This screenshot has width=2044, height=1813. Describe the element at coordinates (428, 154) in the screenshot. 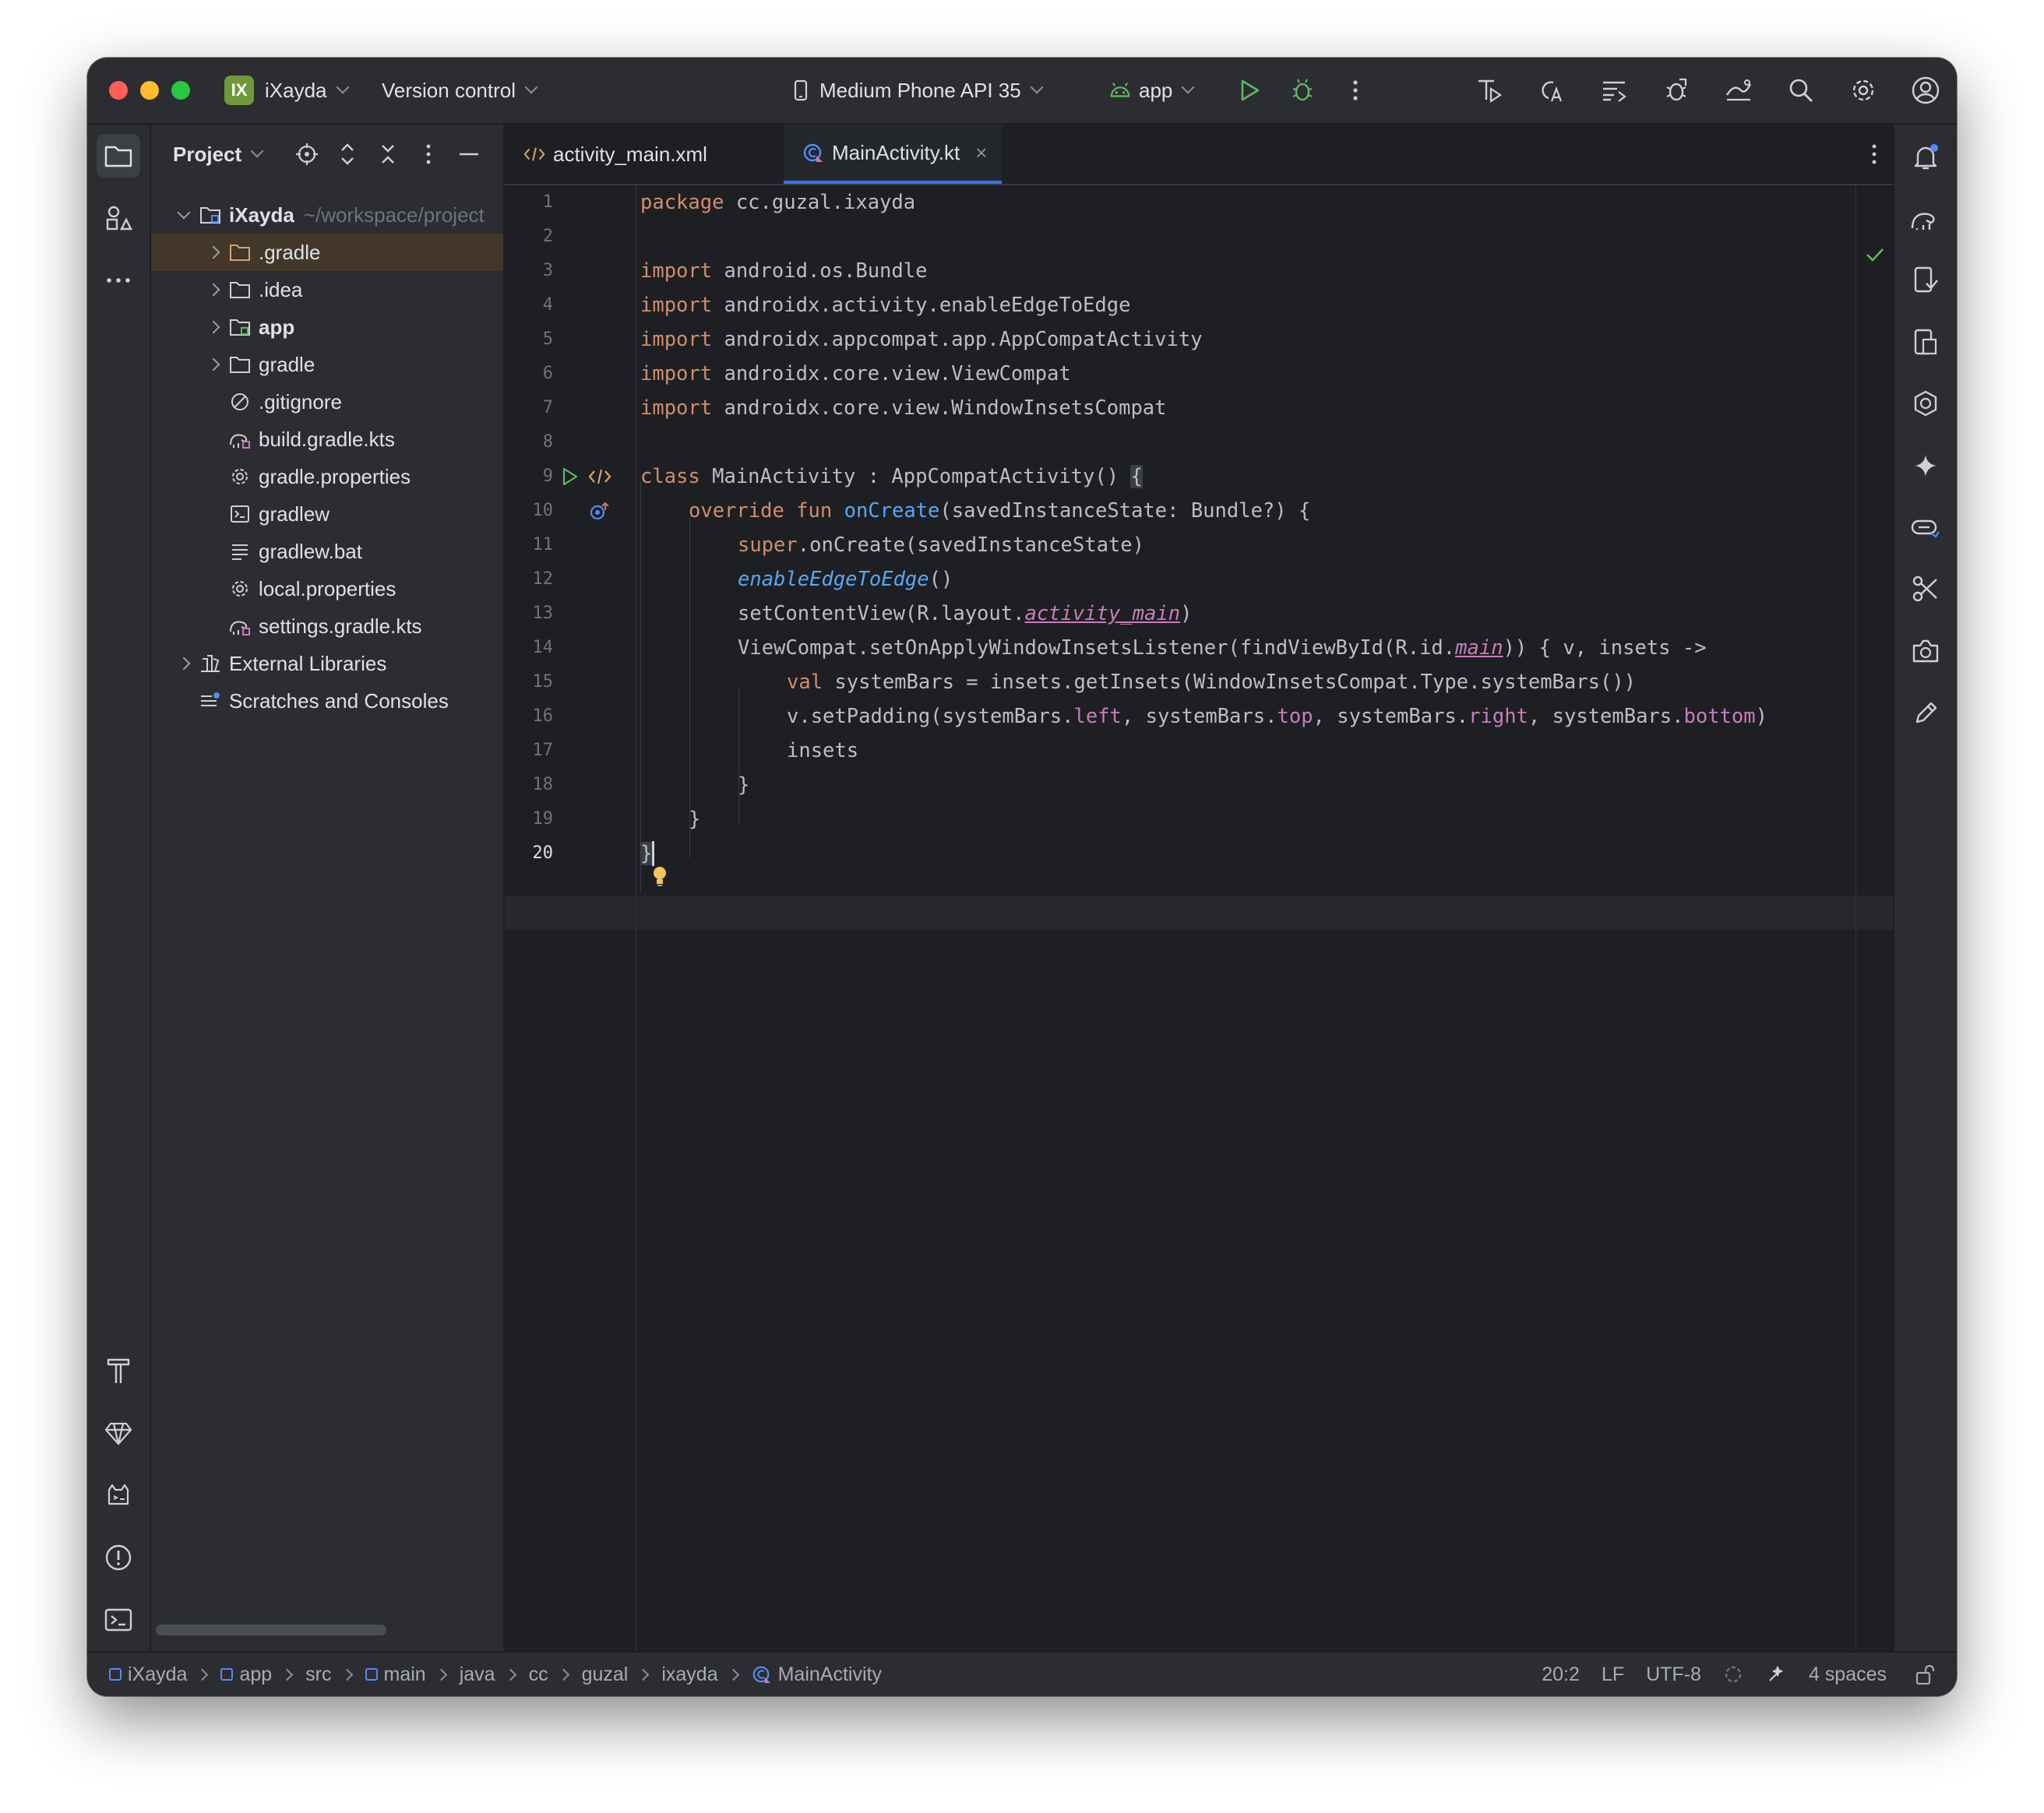

I see `options-kebab-icon` at that location.